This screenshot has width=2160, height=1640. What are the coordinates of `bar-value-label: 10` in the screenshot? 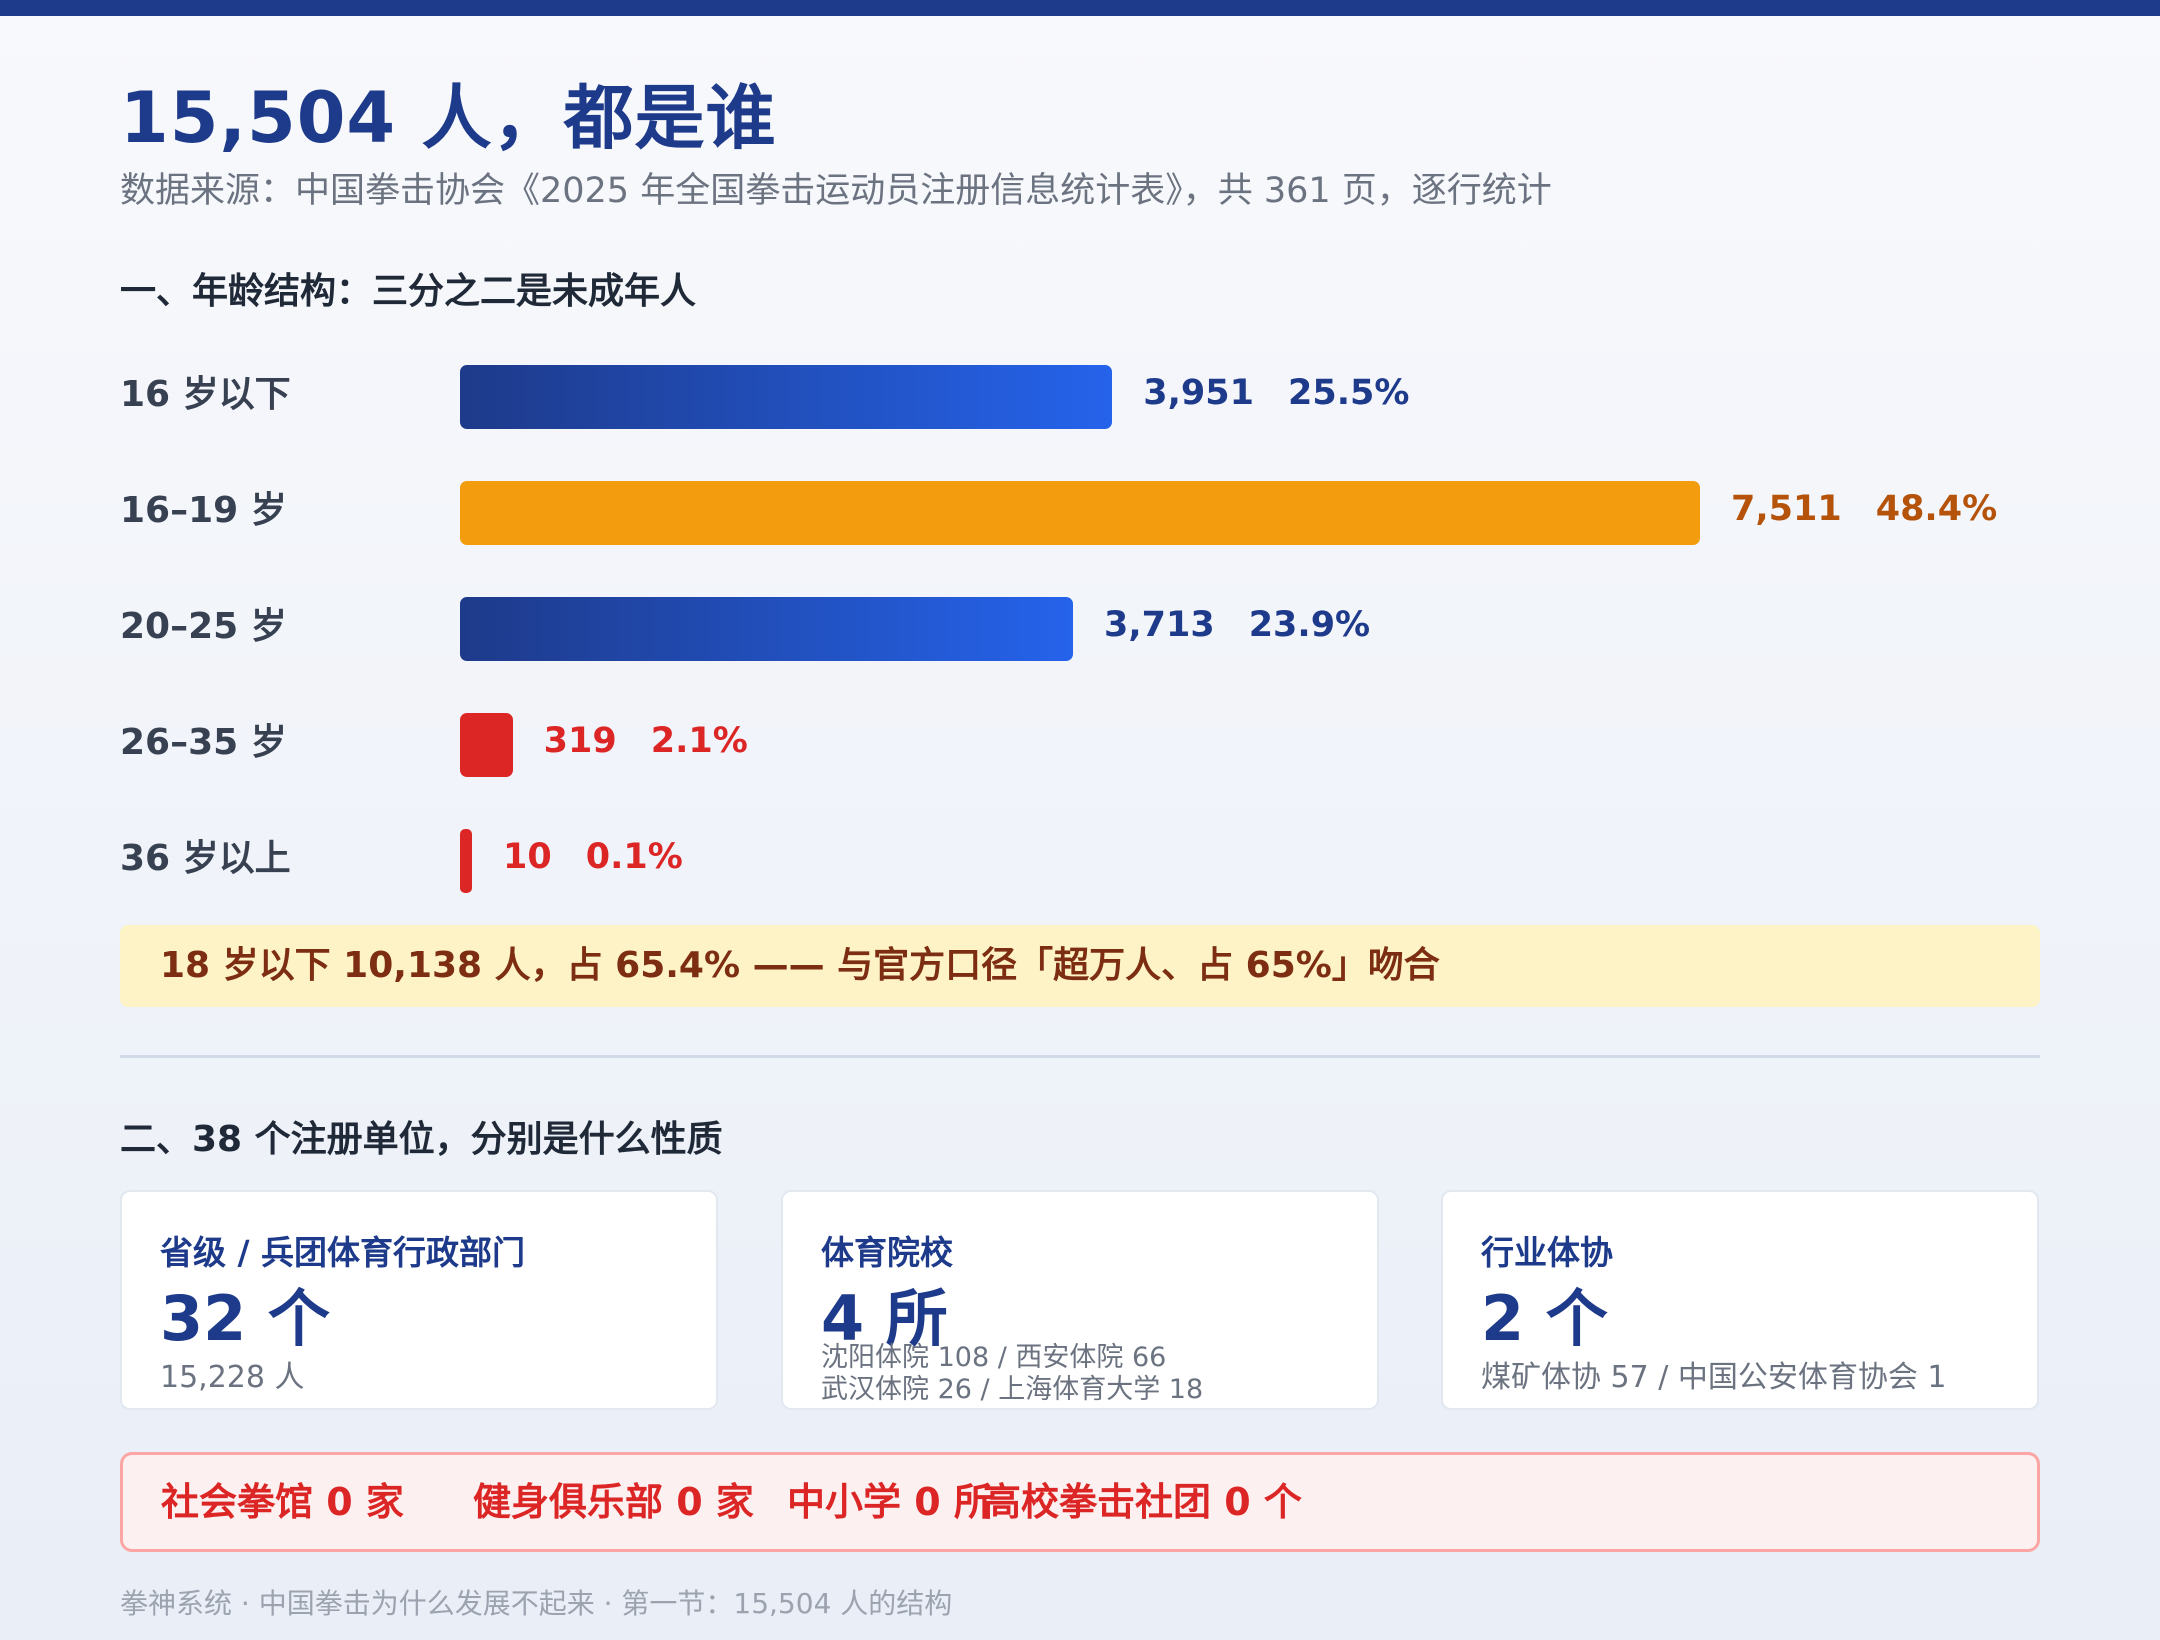 It's located at (527, 857).